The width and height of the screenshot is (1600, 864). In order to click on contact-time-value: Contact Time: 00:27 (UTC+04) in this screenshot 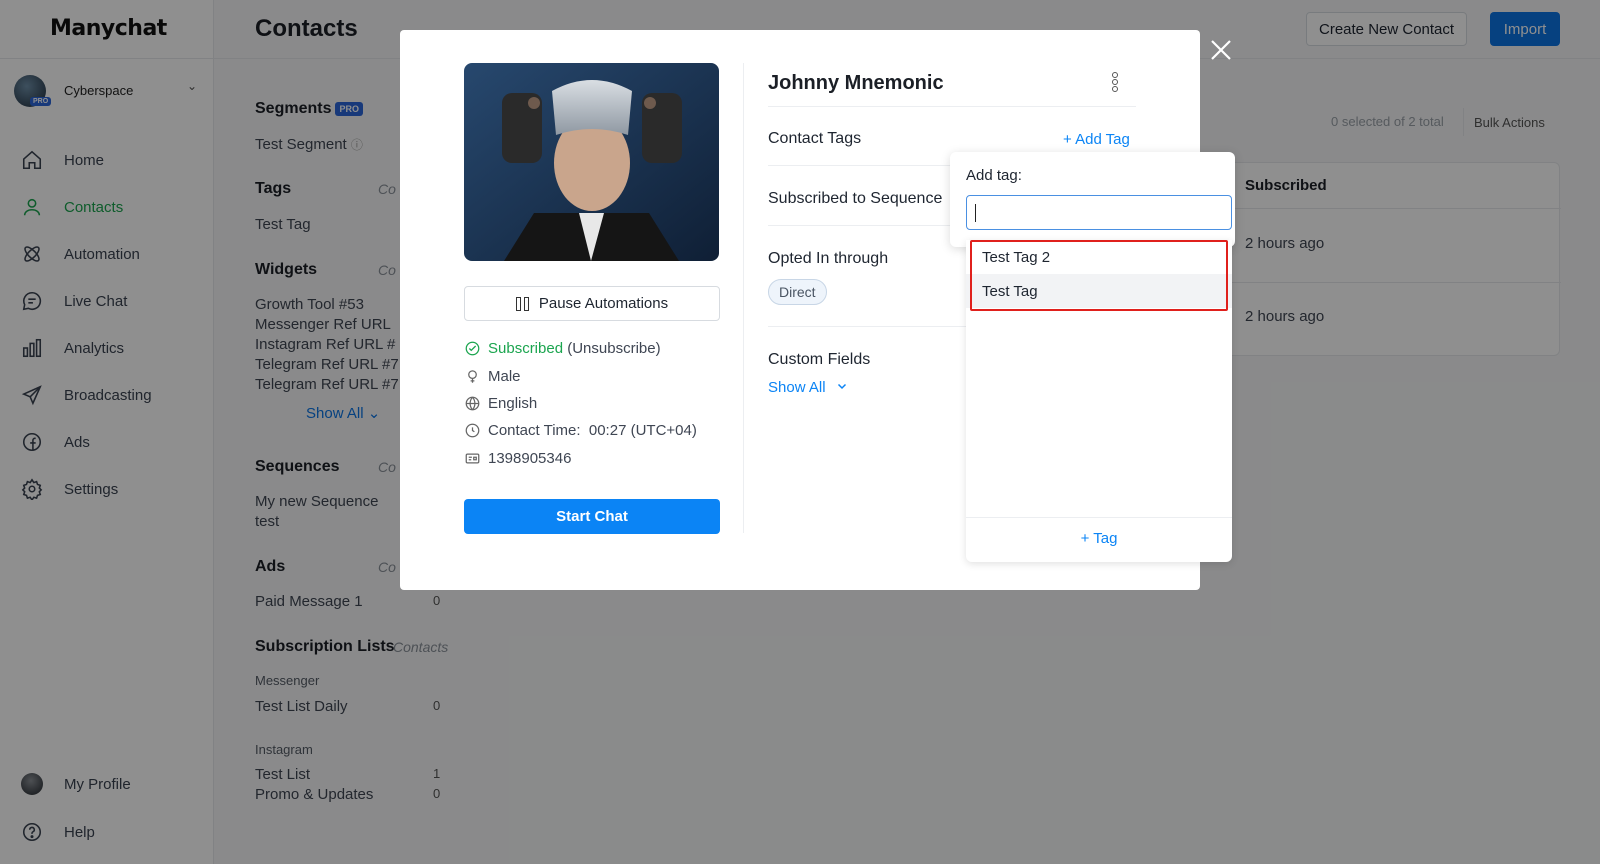, I will do `click(592, 430)`.